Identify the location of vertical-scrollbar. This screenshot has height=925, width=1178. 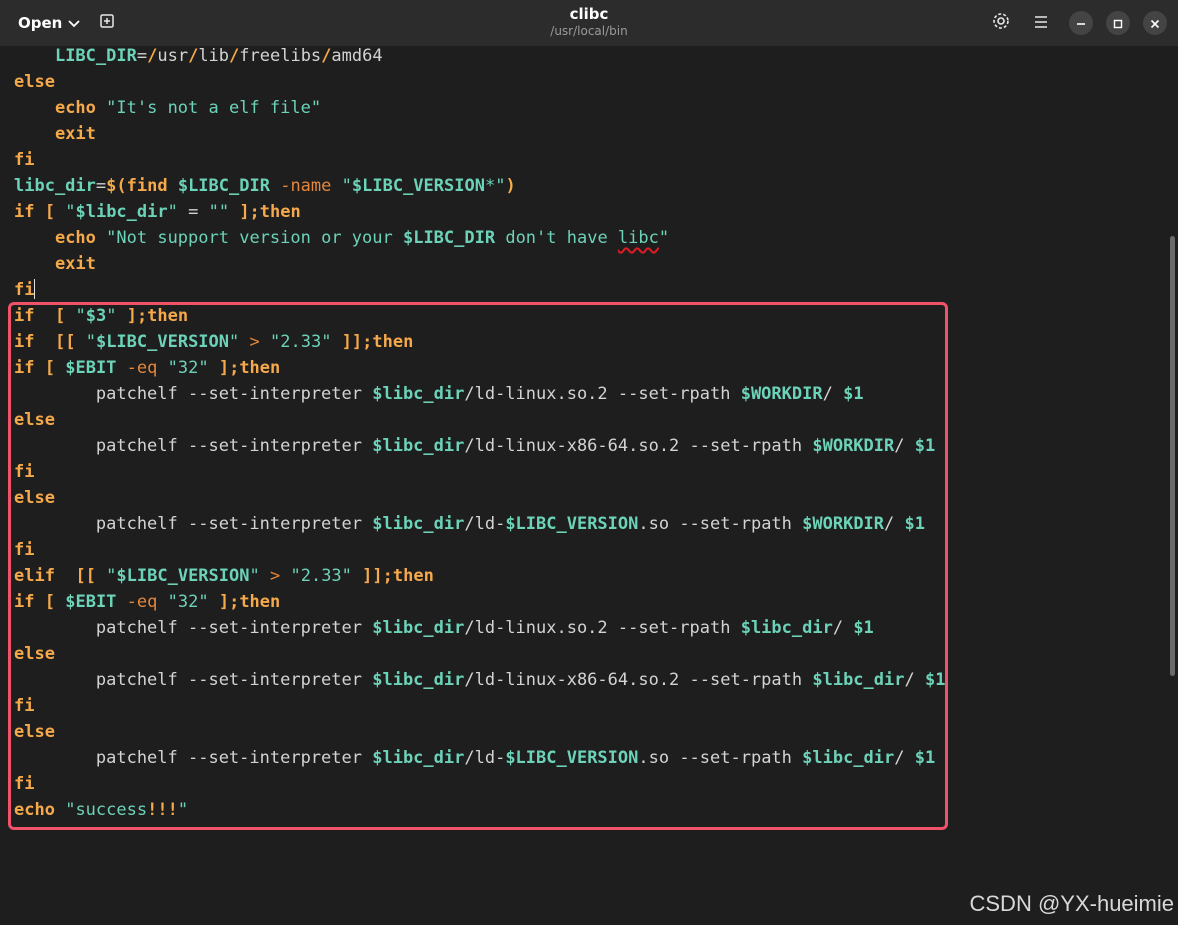
(1172, 456).